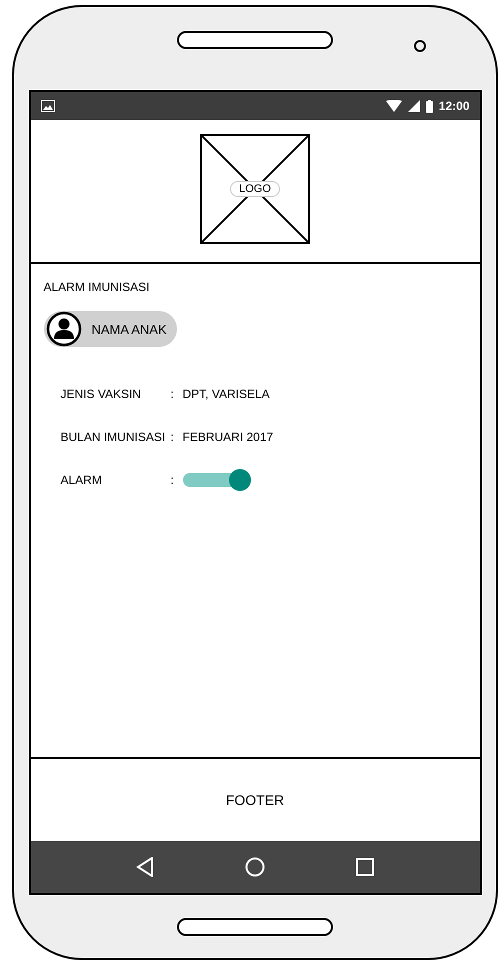 The height and width of the screenshot is (964, 501). What do you see at coordinates (145, 867) in the screenshot?
I see `back-icon` at bounding box center [145, 867].